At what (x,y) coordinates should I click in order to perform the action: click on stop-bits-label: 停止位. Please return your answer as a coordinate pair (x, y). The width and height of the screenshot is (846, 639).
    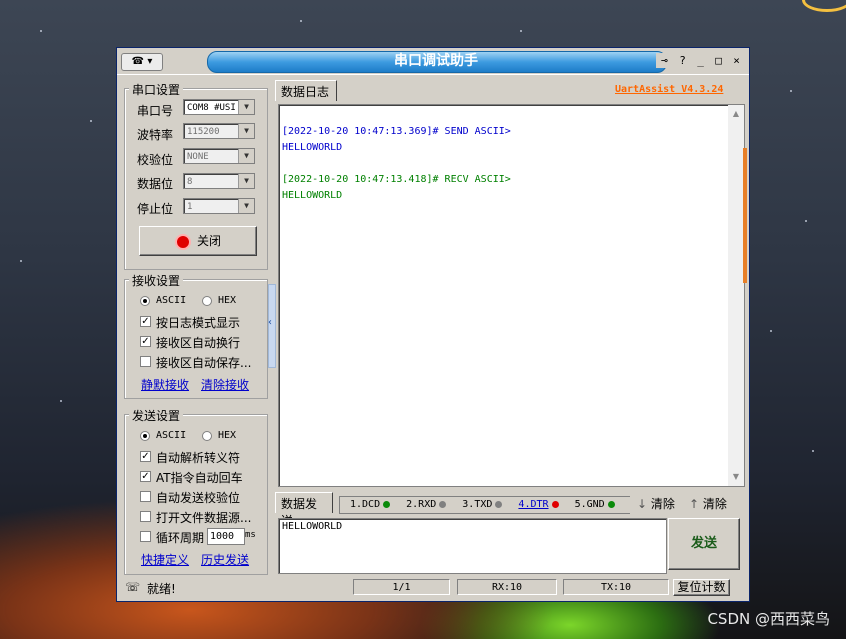
    Looking at the image, I should click on (155, 209).